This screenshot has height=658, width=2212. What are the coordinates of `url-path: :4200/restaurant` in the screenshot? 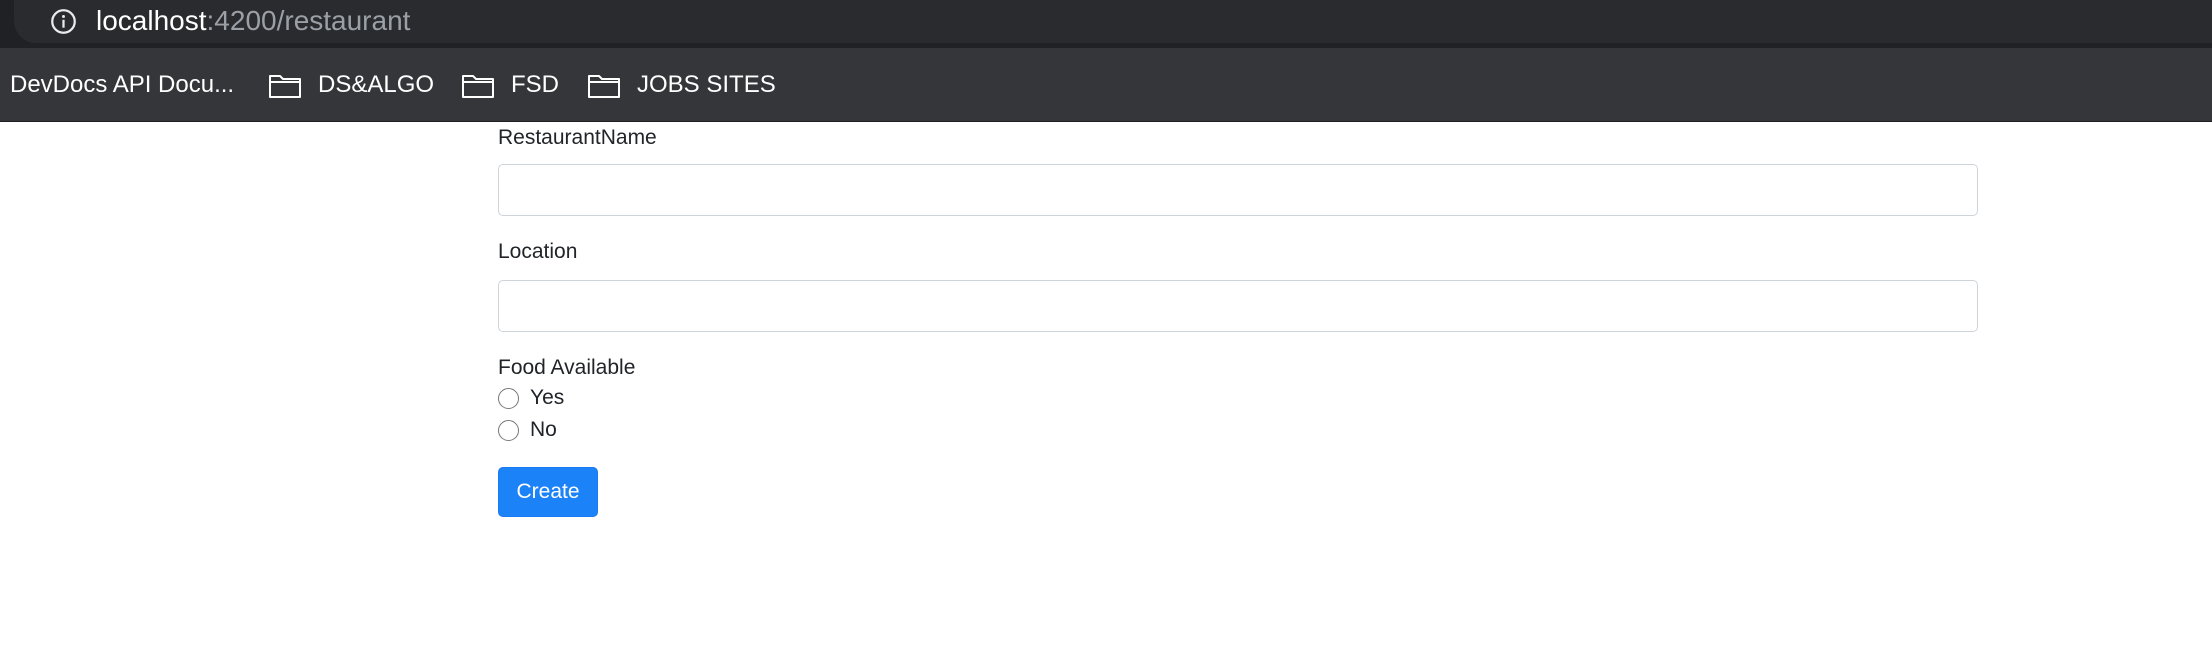 It's located at (308, 20).